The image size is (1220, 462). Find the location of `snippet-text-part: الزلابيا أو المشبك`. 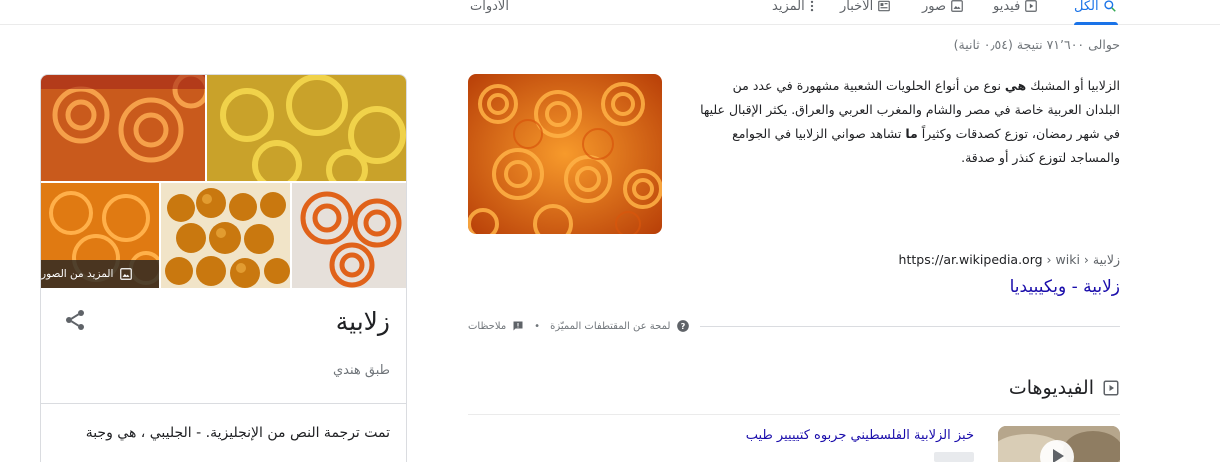

snippet-text-part: الزلابيا أو المشبك is located at coordinates (1073, 85).